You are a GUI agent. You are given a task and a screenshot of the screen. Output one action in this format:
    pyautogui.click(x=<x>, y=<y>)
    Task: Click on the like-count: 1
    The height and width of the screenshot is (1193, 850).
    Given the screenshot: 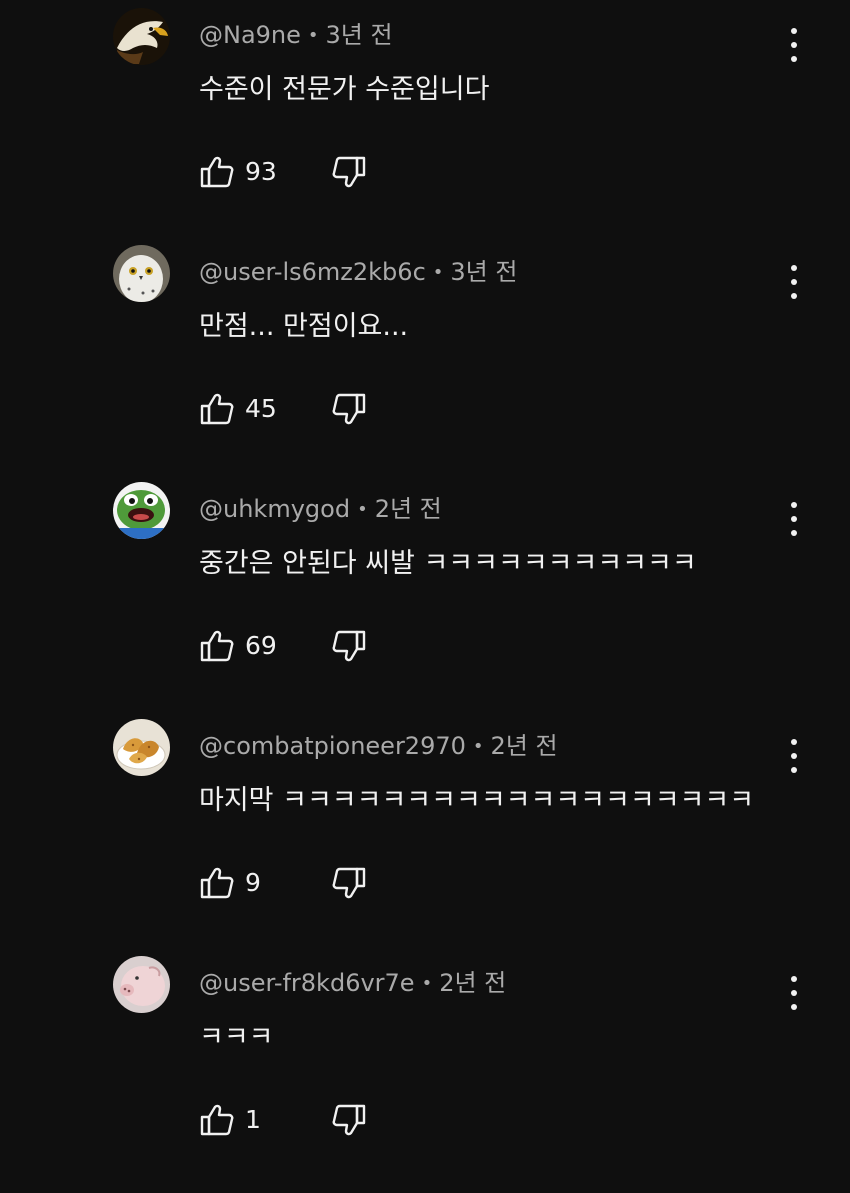 What is the action you would take?
    pyautogui.click(x=253, y=1119)
    